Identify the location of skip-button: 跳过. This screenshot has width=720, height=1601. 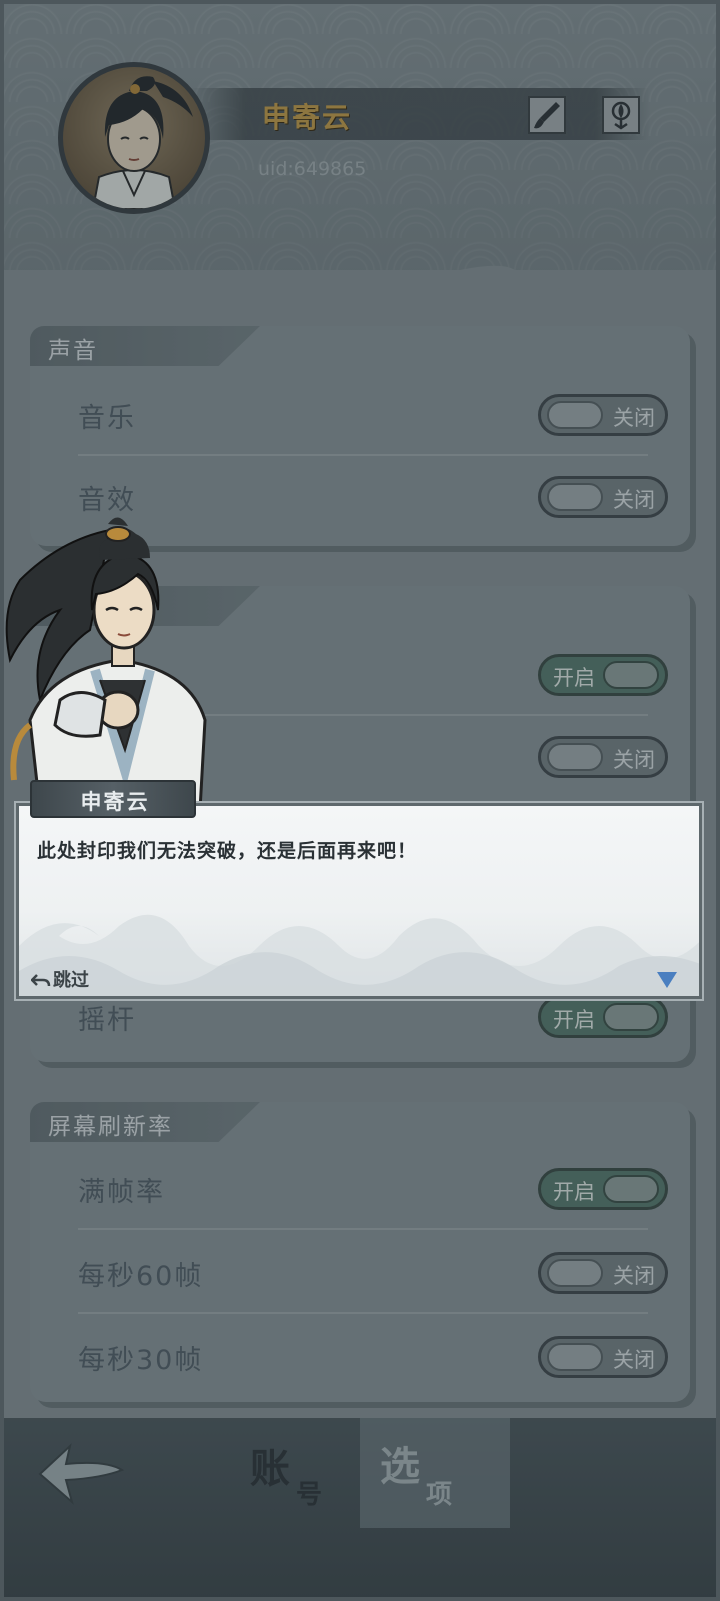
(60, 979).